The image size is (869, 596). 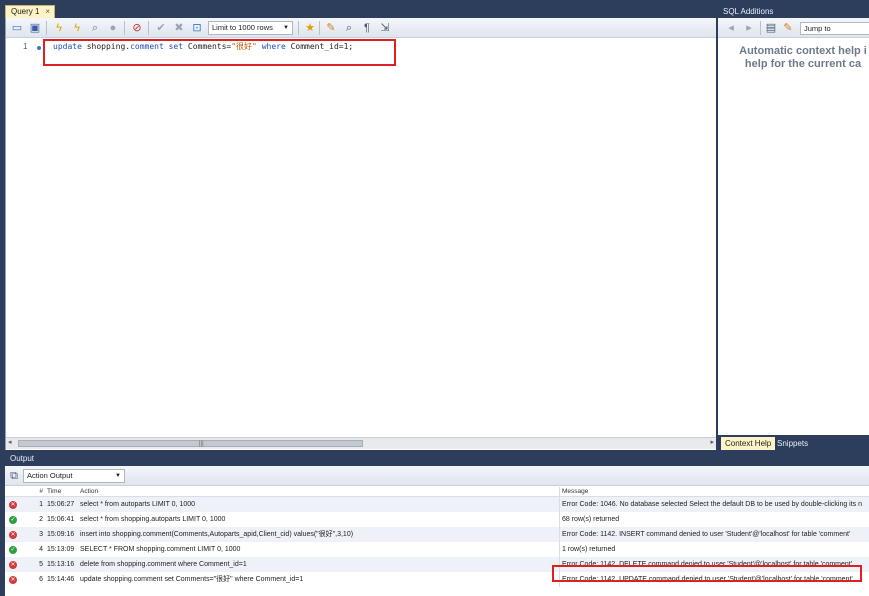 I want to click on help-line-2: help for the current ca, so click(x=803, y=64).